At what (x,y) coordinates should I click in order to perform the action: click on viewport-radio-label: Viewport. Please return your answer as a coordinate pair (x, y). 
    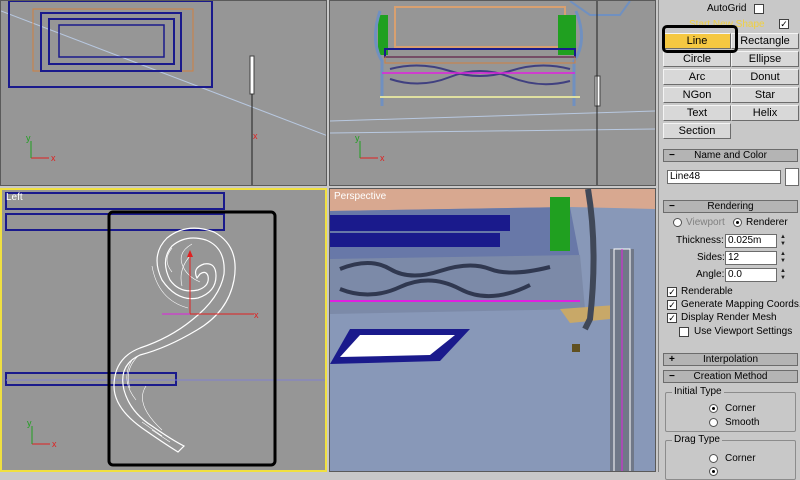
    Looking at the image, I should click on (705, 222).